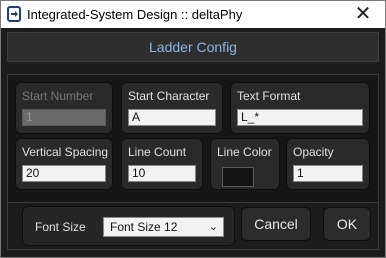 The width and height of the screenshot is (386, 258). I want to click on vertical-spacing-group: Vertical Spacing 20, so click(64, 164).